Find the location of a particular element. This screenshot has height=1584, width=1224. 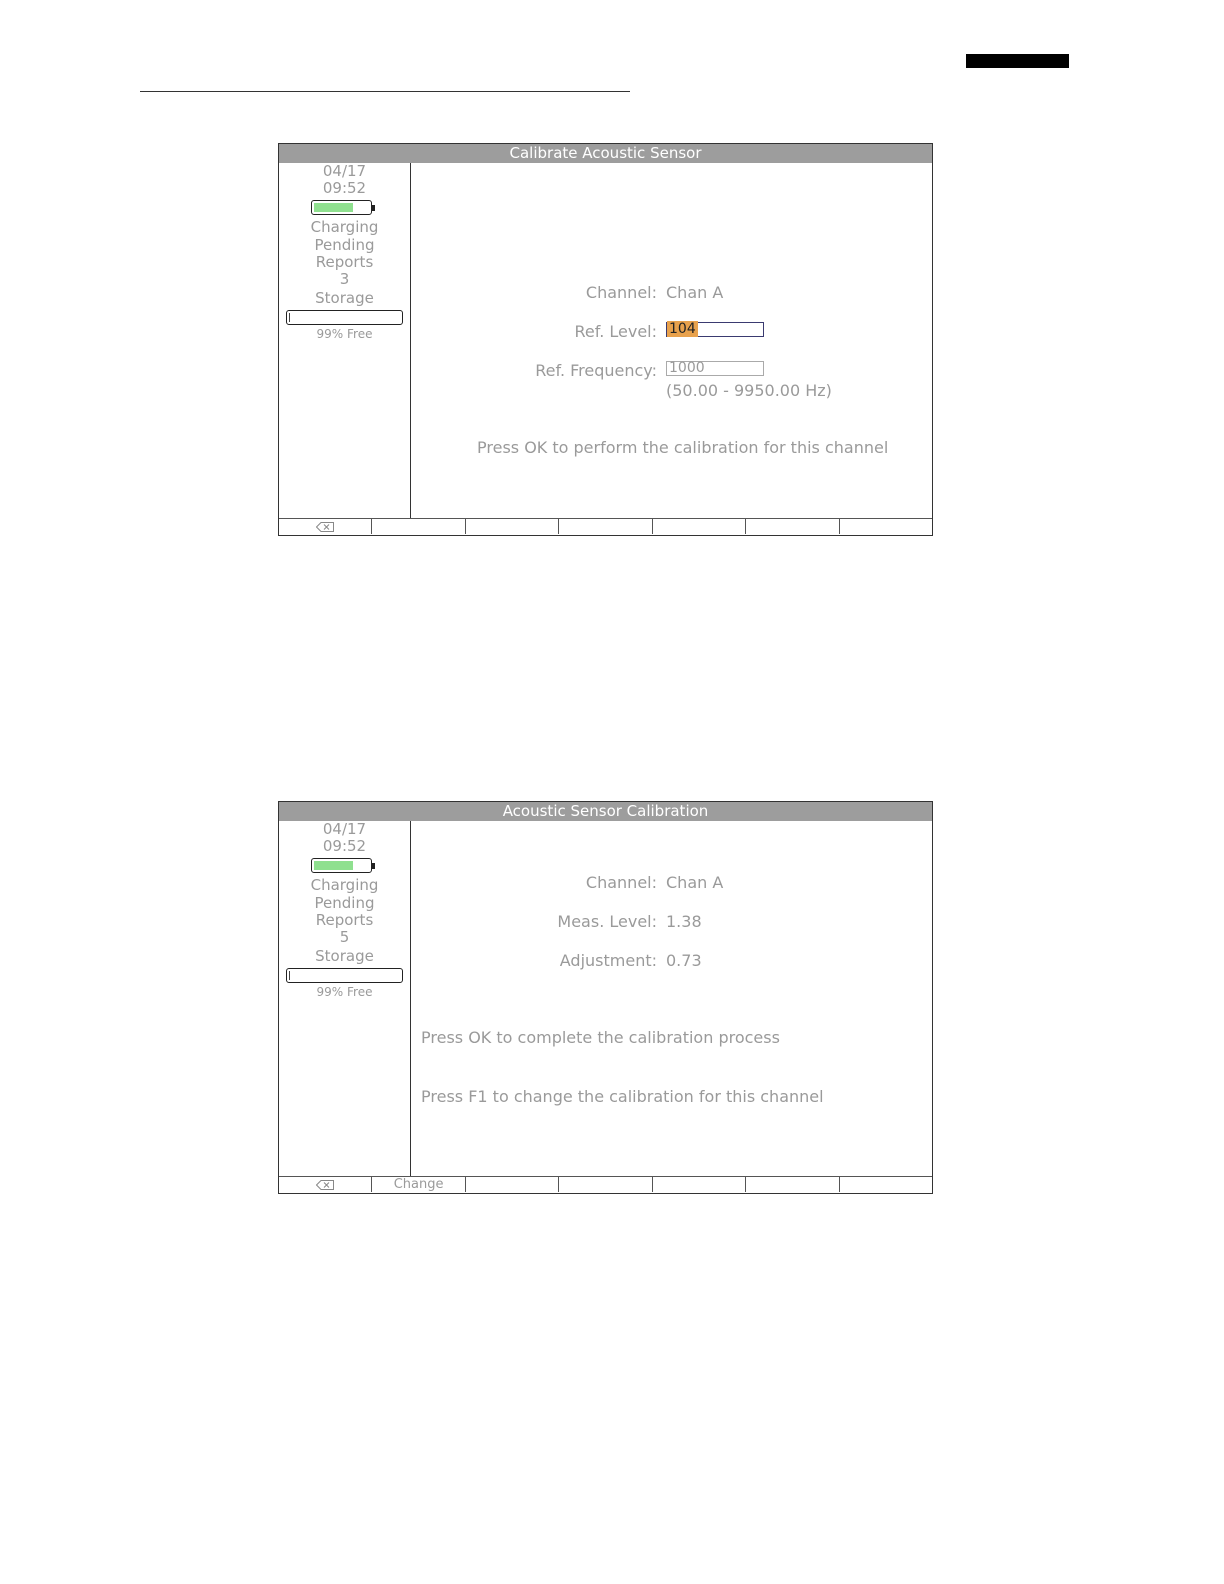

function-key-bar: Change is located at coordinates (605, 1184).